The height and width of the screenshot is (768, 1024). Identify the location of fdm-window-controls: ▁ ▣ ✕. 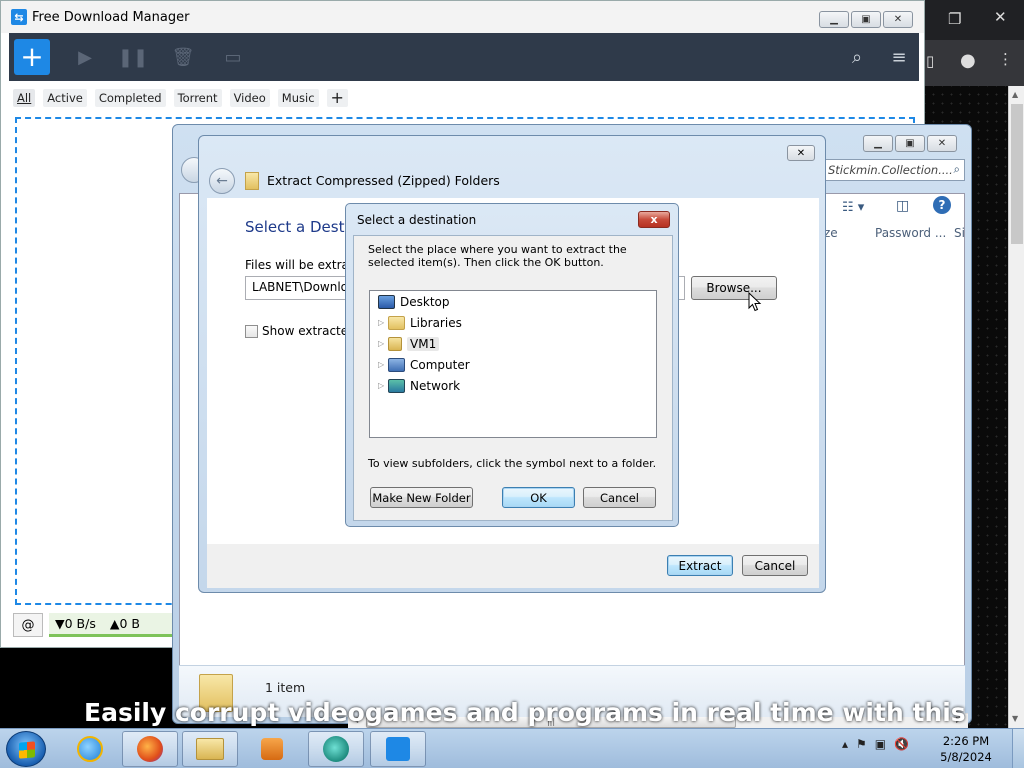
(866, 19).